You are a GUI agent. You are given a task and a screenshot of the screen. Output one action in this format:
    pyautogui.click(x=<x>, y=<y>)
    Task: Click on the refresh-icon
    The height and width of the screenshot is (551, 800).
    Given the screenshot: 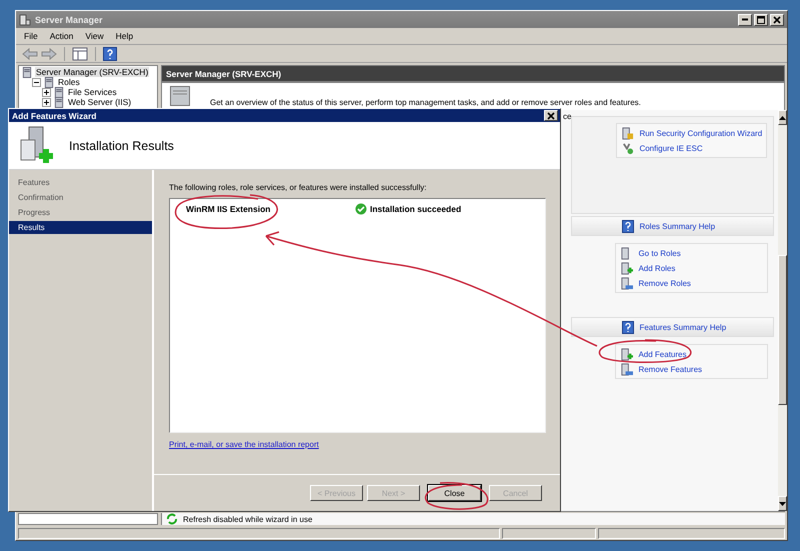 What is the action you would take?
    pyautogui.click(x=172, y=519)
    